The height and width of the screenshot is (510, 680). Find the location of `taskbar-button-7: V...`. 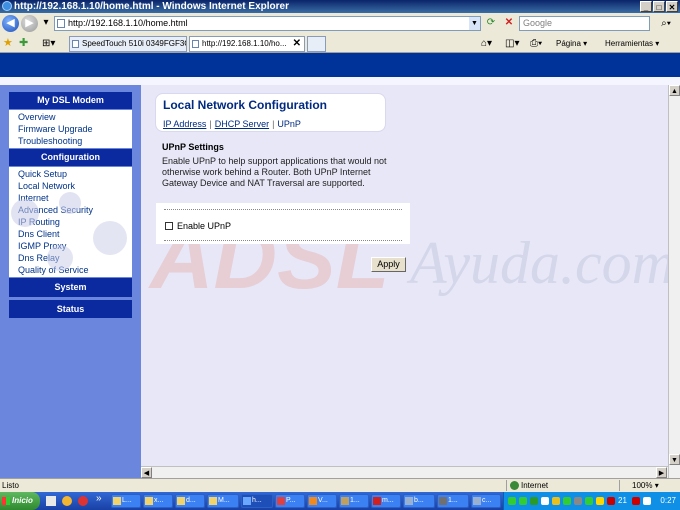

taskbar-button-7: V... is located at coordinates (322, 501).